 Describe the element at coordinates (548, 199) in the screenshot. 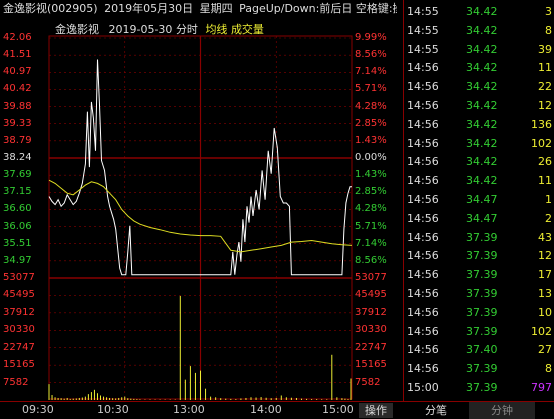

I see `trade-volume: 1` at that location.